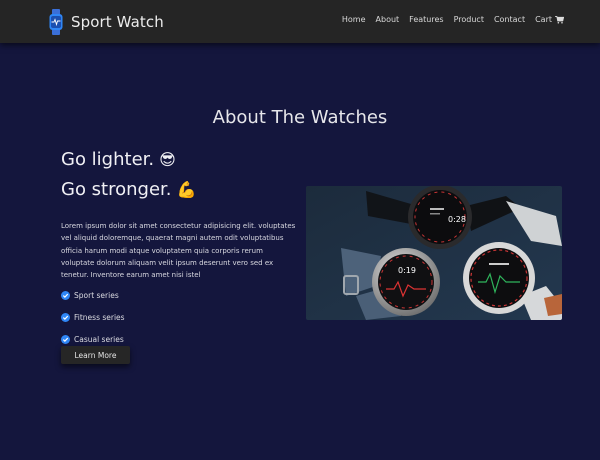 This screenshot has width=600, height=460. Describe the element at coordinates (56, 22) in the screenshot. I see `smartwatch-icon` at that location.